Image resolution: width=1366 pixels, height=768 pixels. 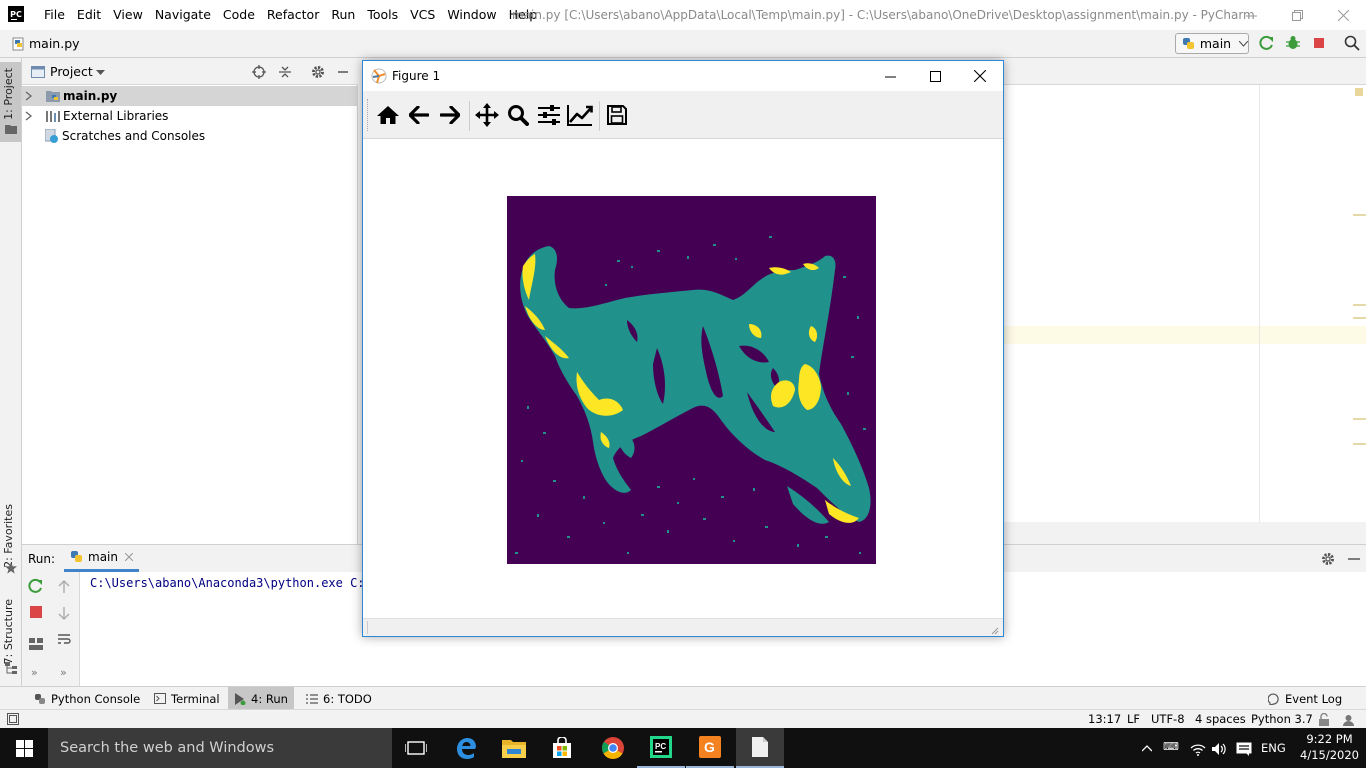 I want to click on breadcrumb-file: main.py, so click(x=54, y=43).